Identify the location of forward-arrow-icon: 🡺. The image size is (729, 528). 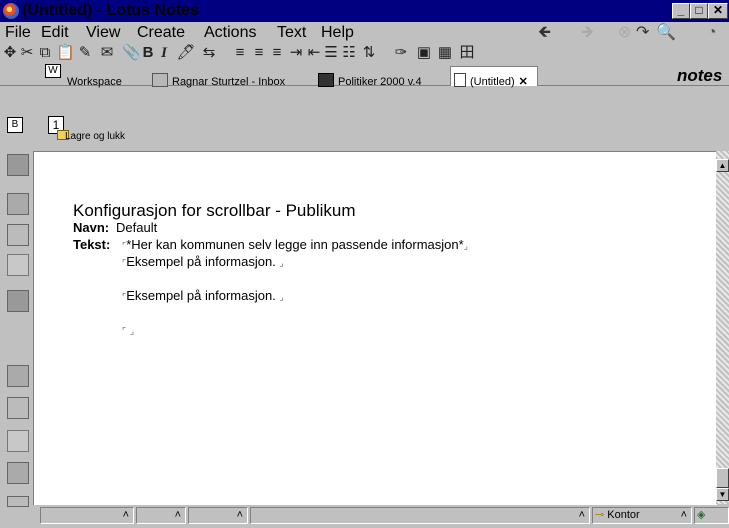
(587, 32).